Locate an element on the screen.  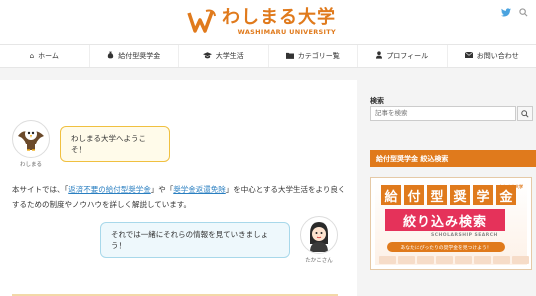
speech-bubble: それでは一緒にそれらの情報を見ていきましょう！ is located at coordinates (195, 240).